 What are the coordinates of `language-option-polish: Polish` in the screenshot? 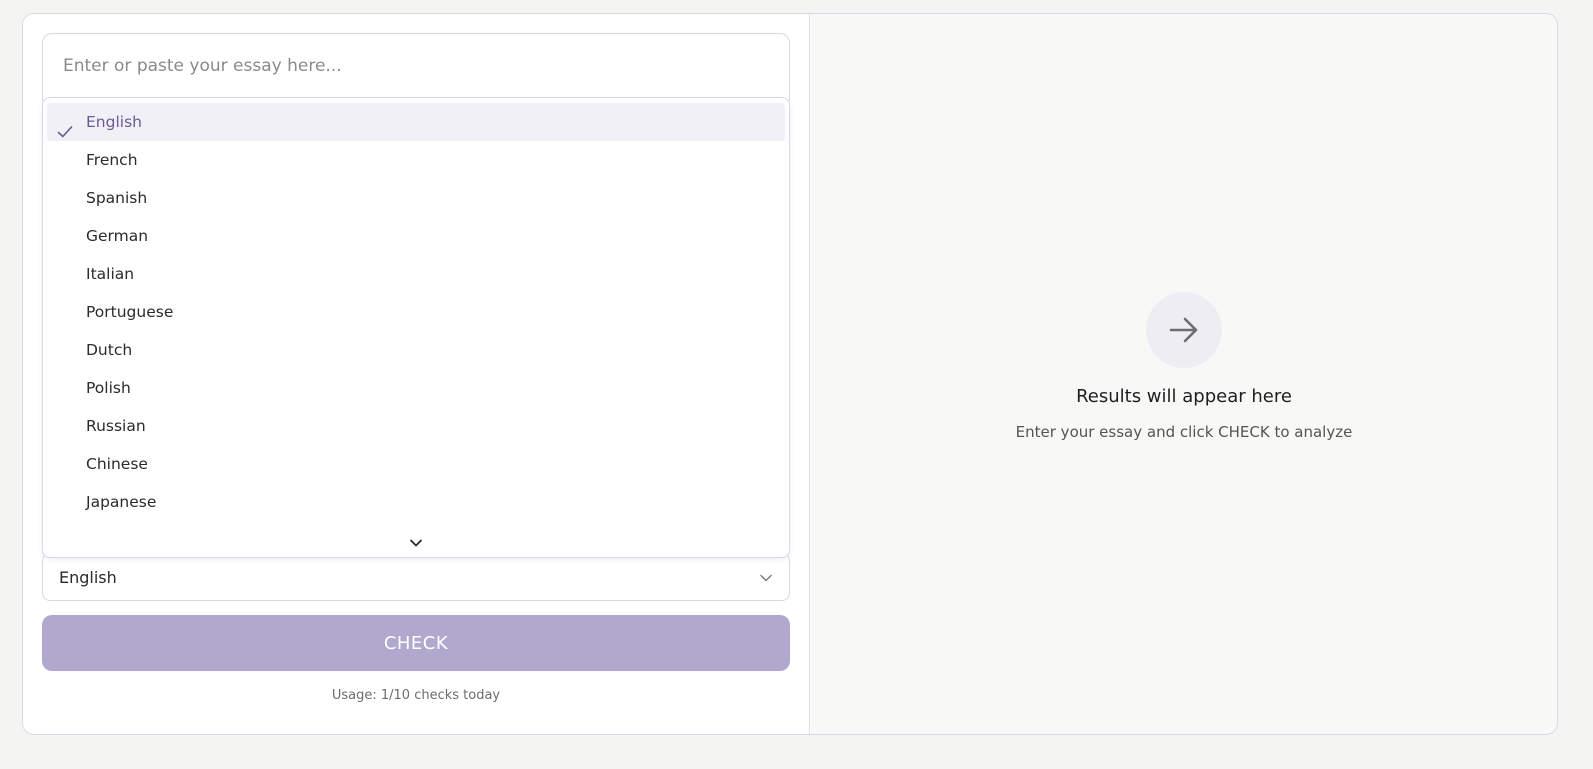 It's located at (416, 388).